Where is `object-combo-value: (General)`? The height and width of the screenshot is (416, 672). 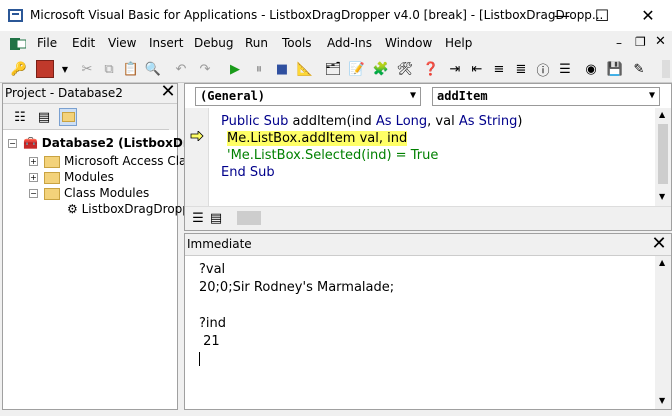
object-combo-value: (General) is located at coordinates (233, 96).